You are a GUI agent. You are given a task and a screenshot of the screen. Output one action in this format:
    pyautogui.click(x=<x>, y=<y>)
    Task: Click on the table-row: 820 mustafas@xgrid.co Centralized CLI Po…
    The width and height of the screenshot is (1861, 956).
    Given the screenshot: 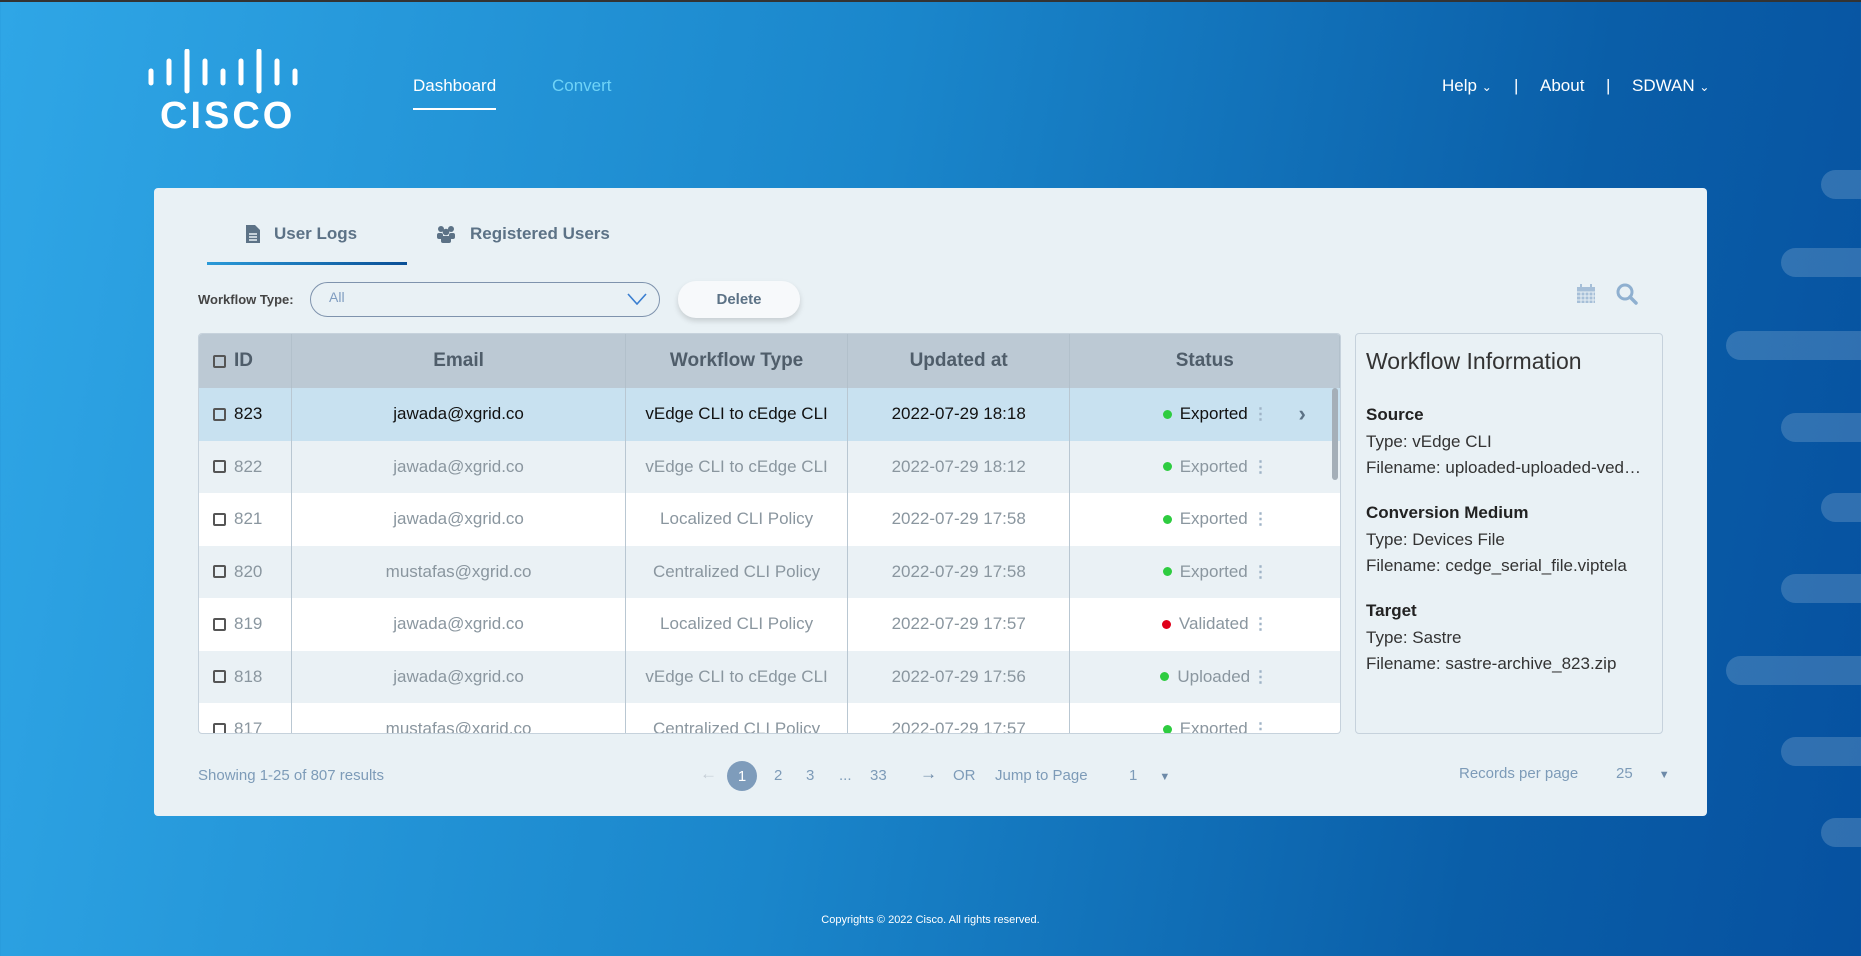 What is the action you would take?
    pyautogui.click(x=769, y=571)
    